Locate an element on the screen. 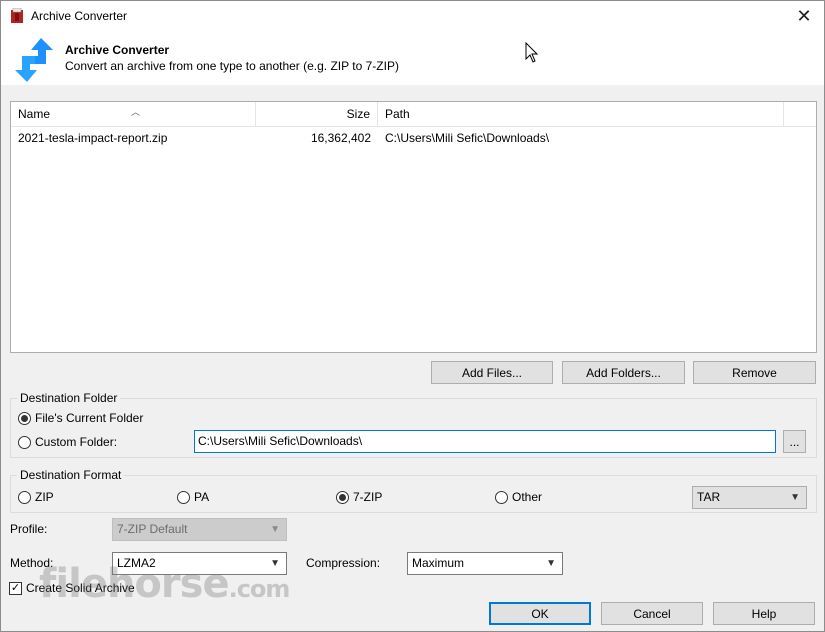 This screenshot has height=632, width=825. close-icon: ✕ is located at coordinates (804, 15).